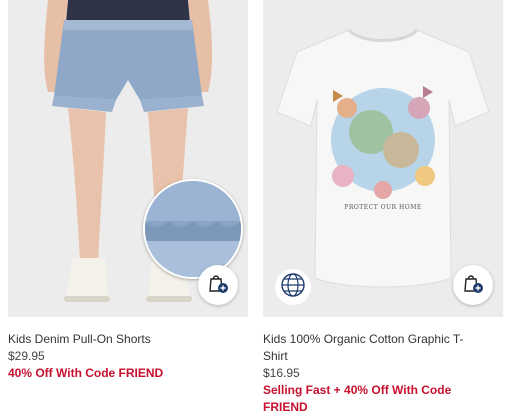 This screenshot has height=420, width=506. I want to click on product-name-line-1: Kids 100% Organic Cotton Graphic T-, so click(383, 339).